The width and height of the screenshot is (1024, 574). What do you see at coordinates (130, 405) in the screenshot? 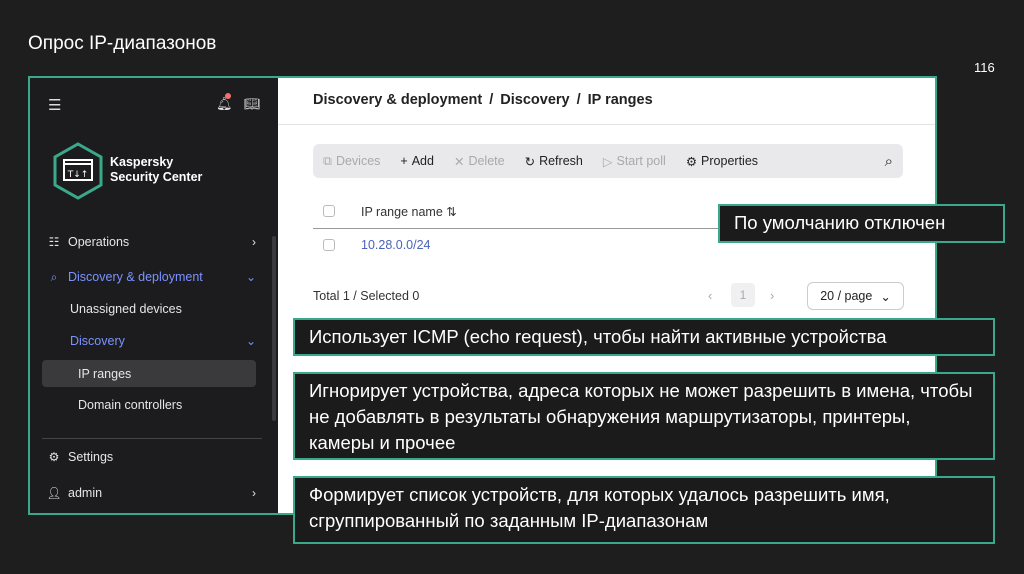
I see `label: Domain controllers` at bounding box center [130, 405].